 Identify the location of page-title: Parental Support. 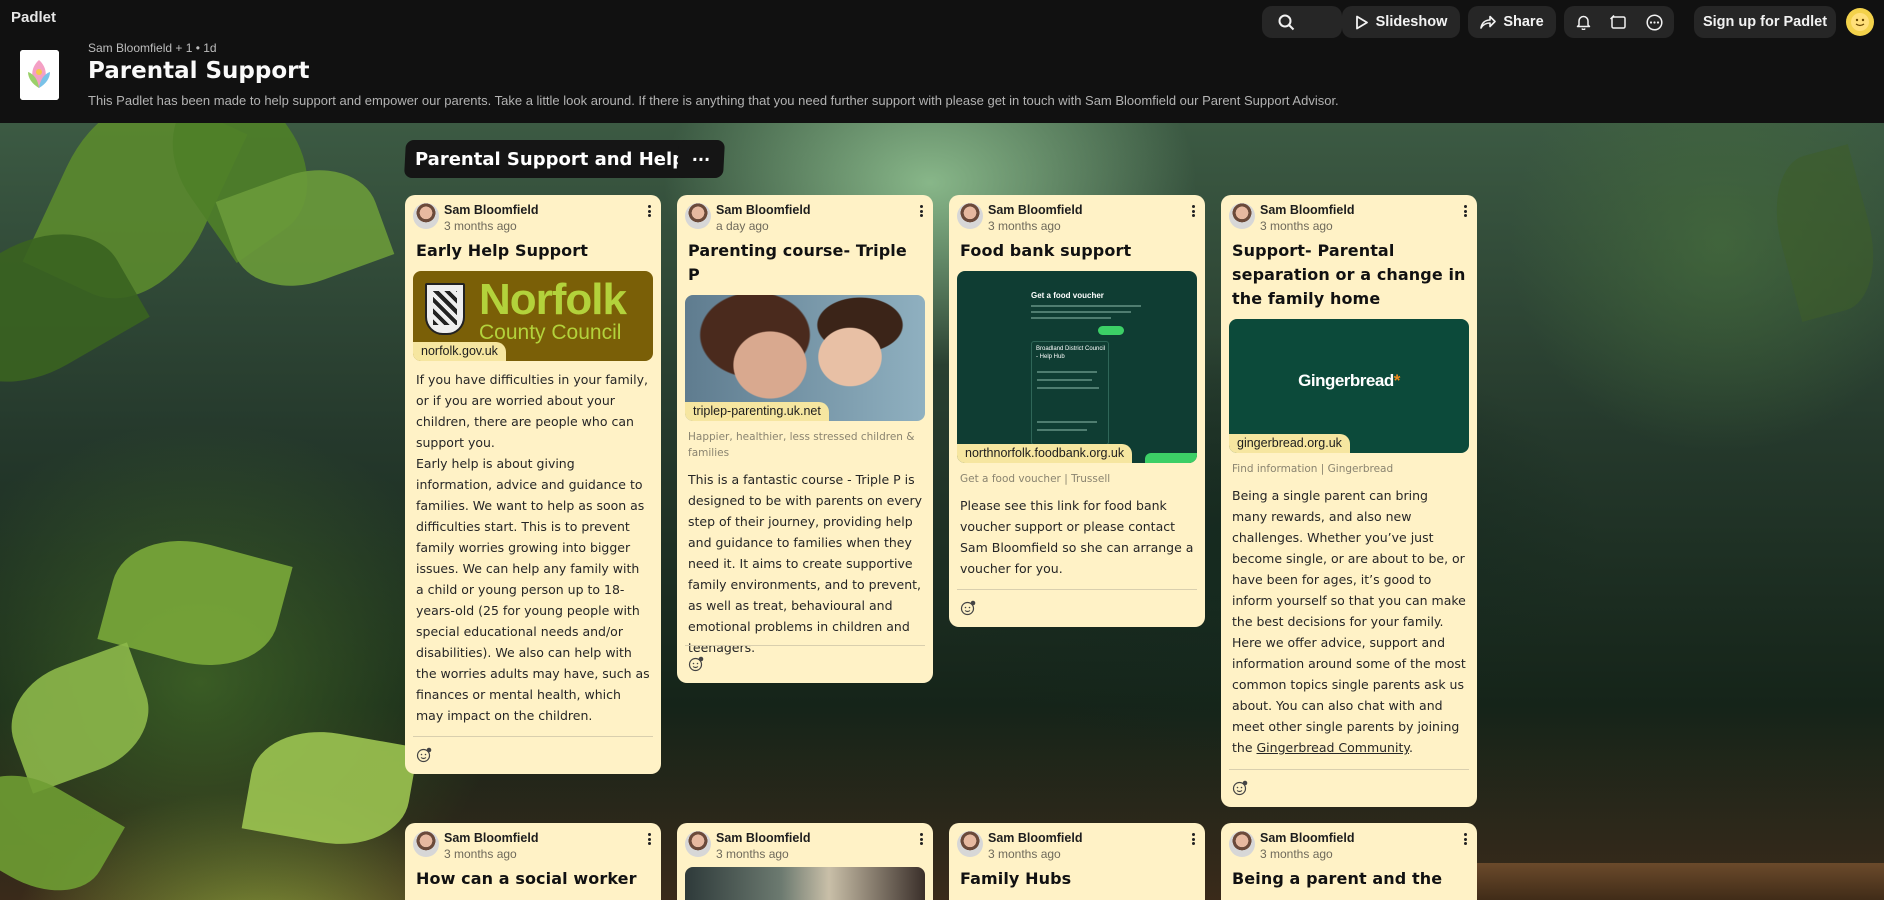
(199, 71).